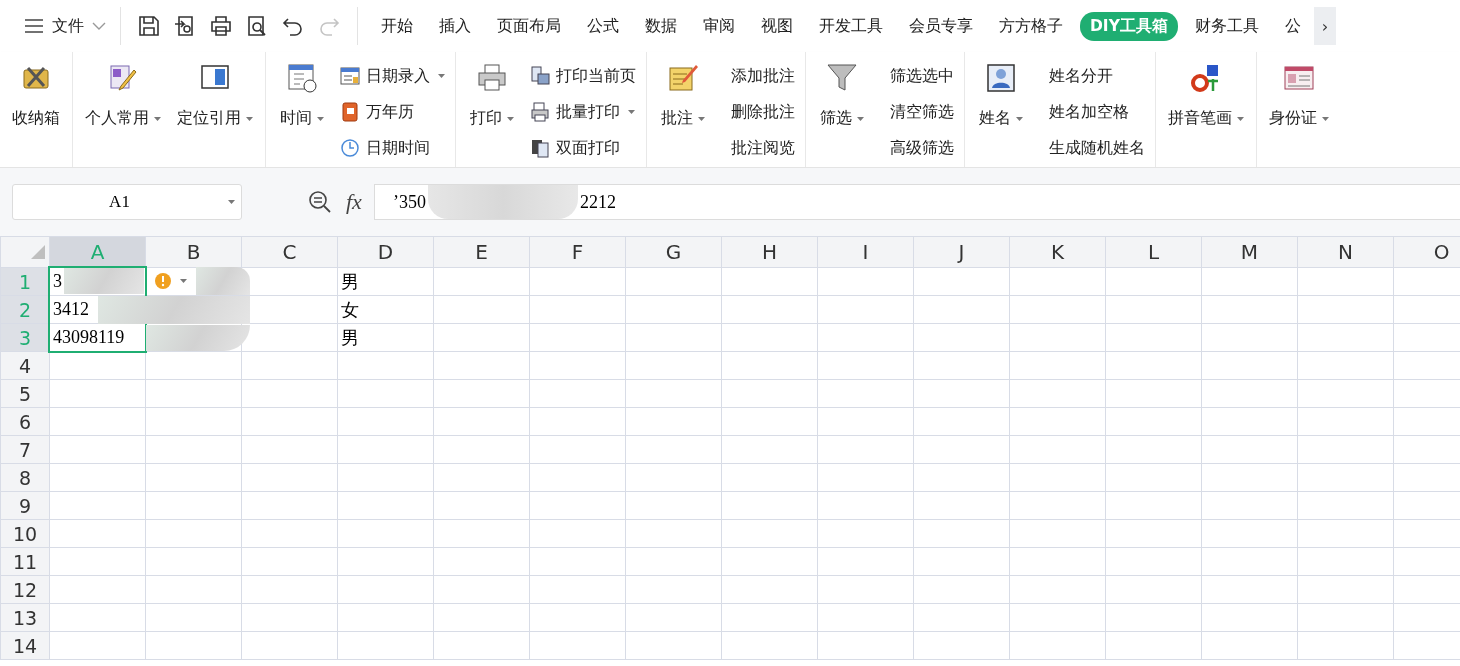  Describe the element at coordinates (1092, 112) in the screenshot. I see `ribbon-button: 姓名加空格` at that location.